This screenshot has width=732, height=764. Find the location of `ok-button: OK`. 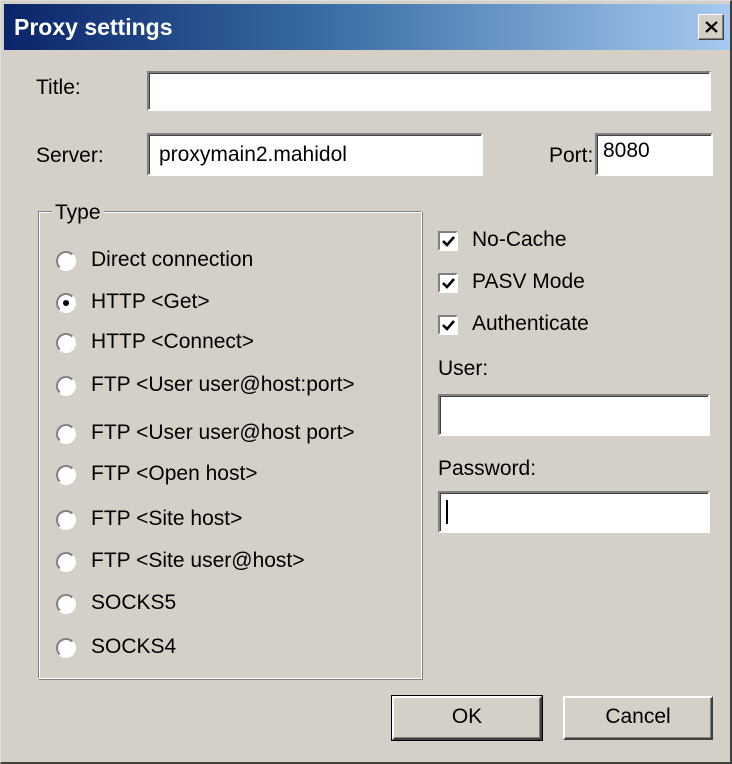

ok-button: OK is located at coordinates (467, 718).